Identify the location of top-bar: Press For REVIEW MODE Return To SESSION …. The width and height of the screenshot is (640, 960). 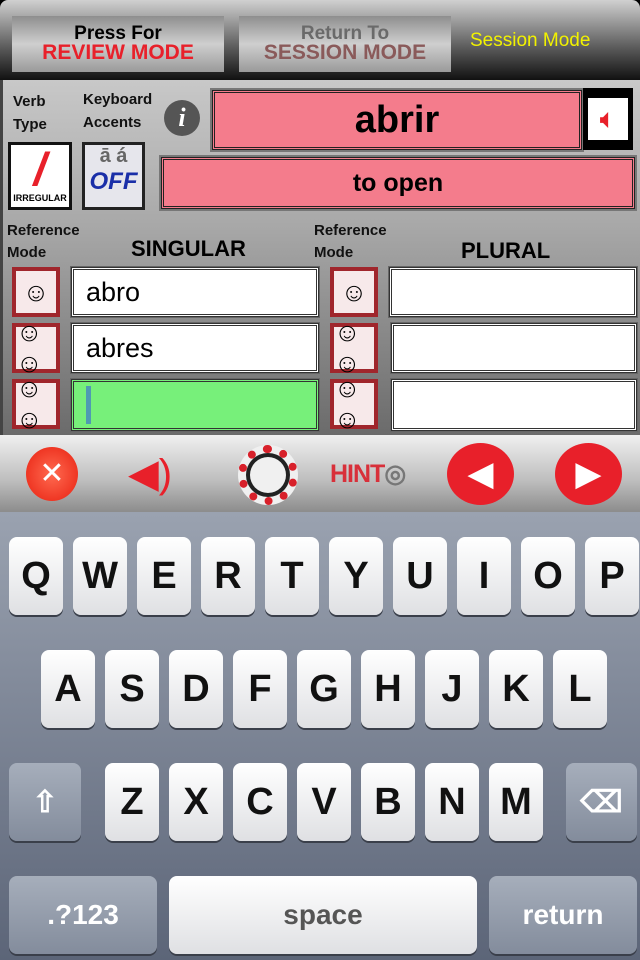
(320, 40).